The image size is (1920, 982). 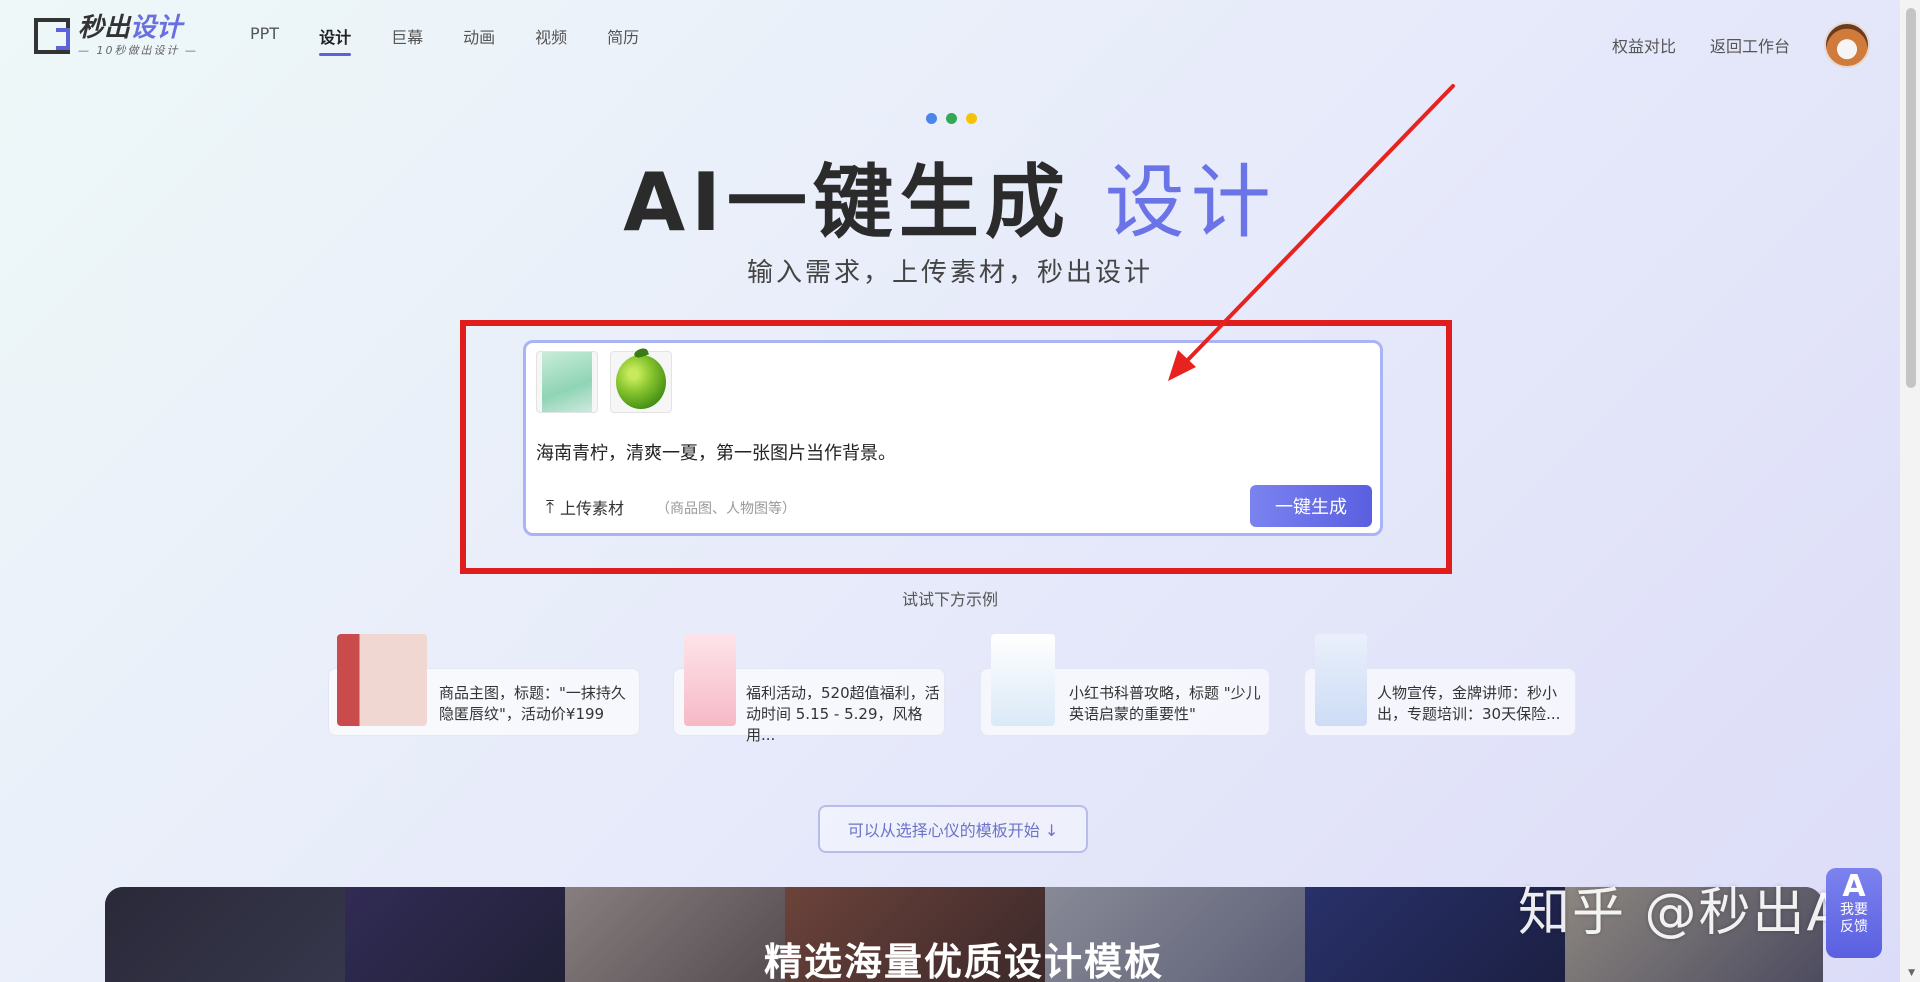 I want to click on main-nav: PPT 设计 巨幕 动画 视频 简历, so click(x=464, y=40).